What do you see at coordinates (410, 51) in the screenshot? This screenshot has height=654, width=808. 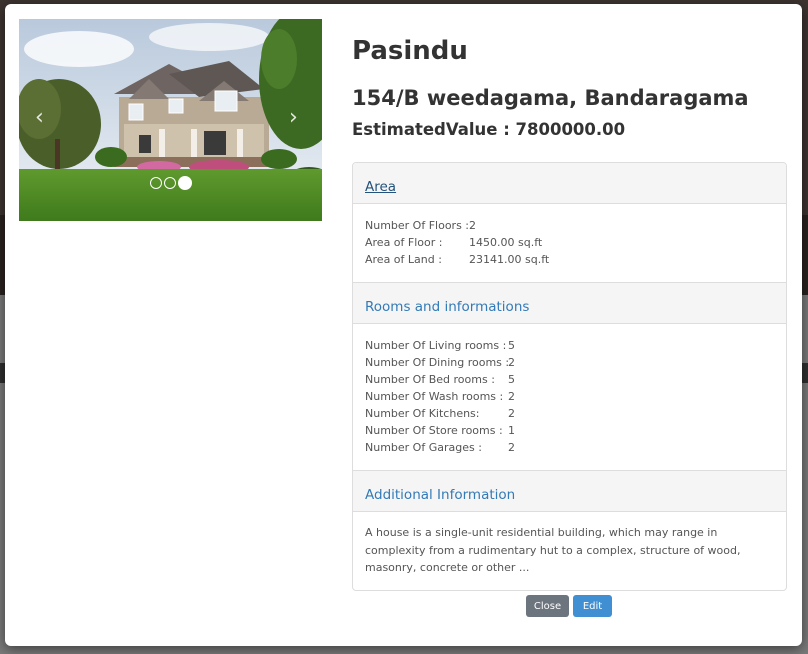 I see `owner-name: Pasindu` at bounding box center [410, 51].